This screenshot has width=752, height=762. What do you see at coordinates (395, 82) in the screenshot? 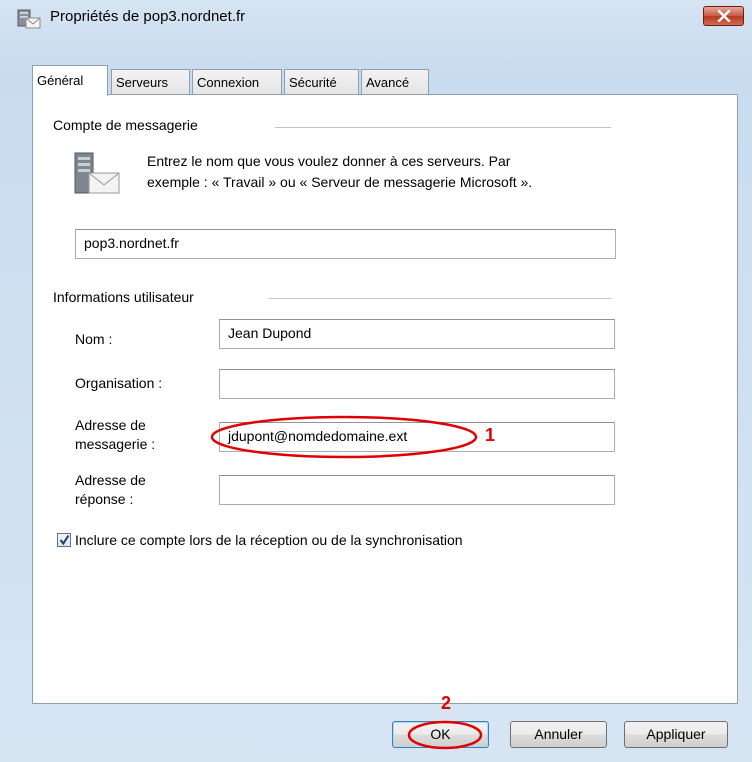
I see `tab-advanced: Avancé` at bounding box center [395, 82].